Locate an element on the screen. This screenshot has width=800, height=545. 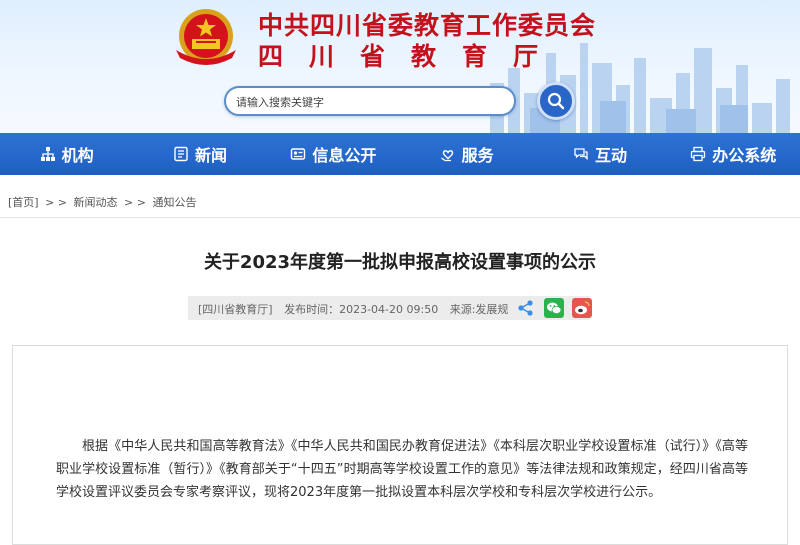
article-meta-bar: [四川省教育厅] 发布时间：2023-04-20 09:50 来源:发展规 is located at coordinates (390, 308).